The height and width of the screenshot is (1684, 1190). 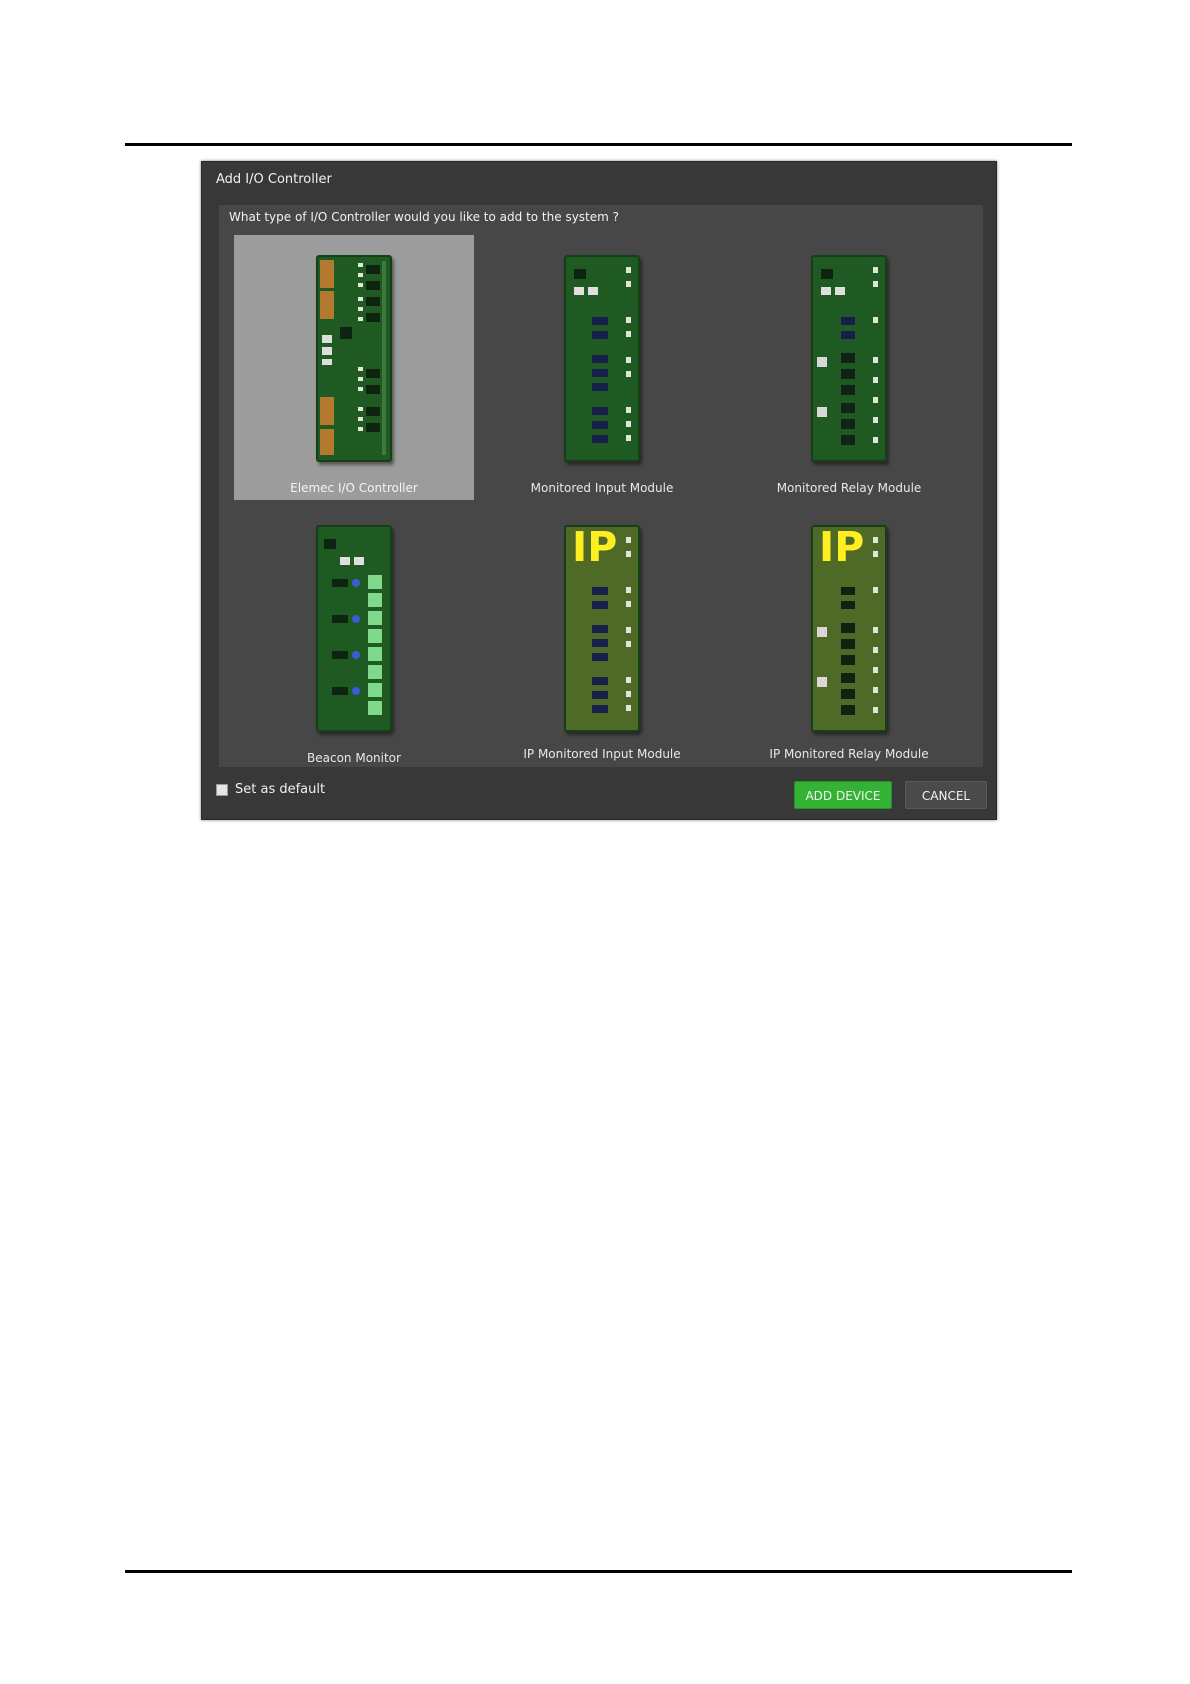 What do you see at coordinates (602, 754) in the screenshot?
I see `option-label: IP Monitored Input Module` at bounding box center [602, 754].